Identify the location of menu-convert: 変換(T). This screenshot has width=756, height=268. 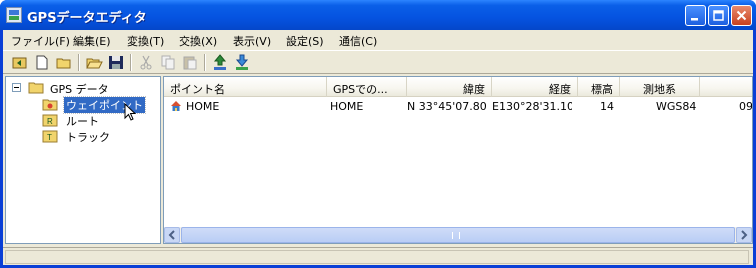
(145, 41).